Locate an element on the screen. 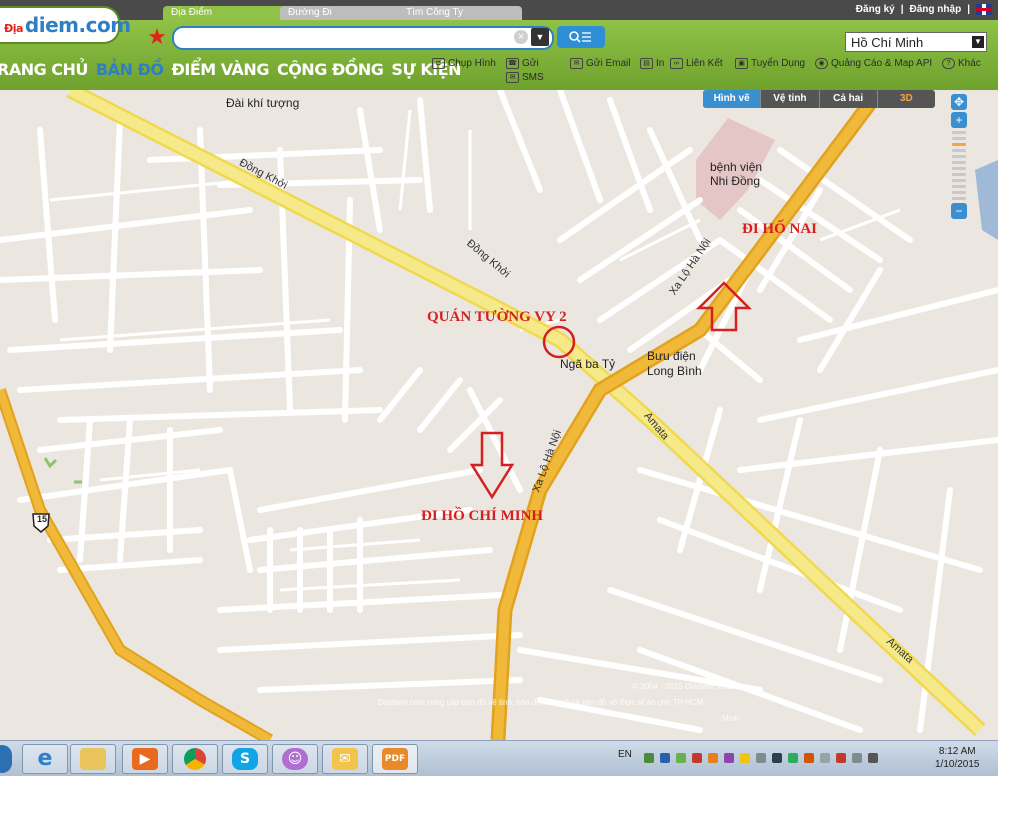 The image size is (1024, 819). flag-icon is located at coordinates (841, 758).